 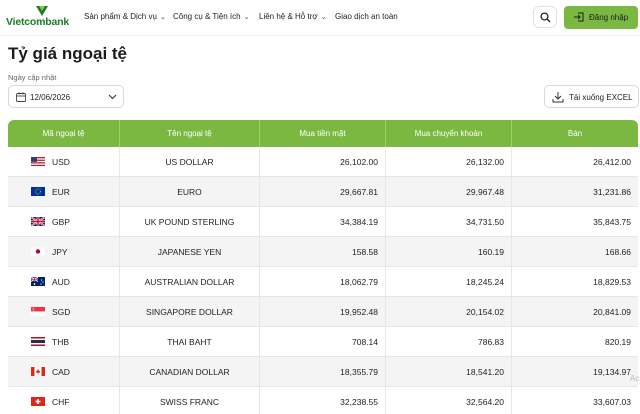 What do you see at coordinates (112, 97) in the screenshot?
I see `chevron-down-icon` at bounding box center [112, 97].